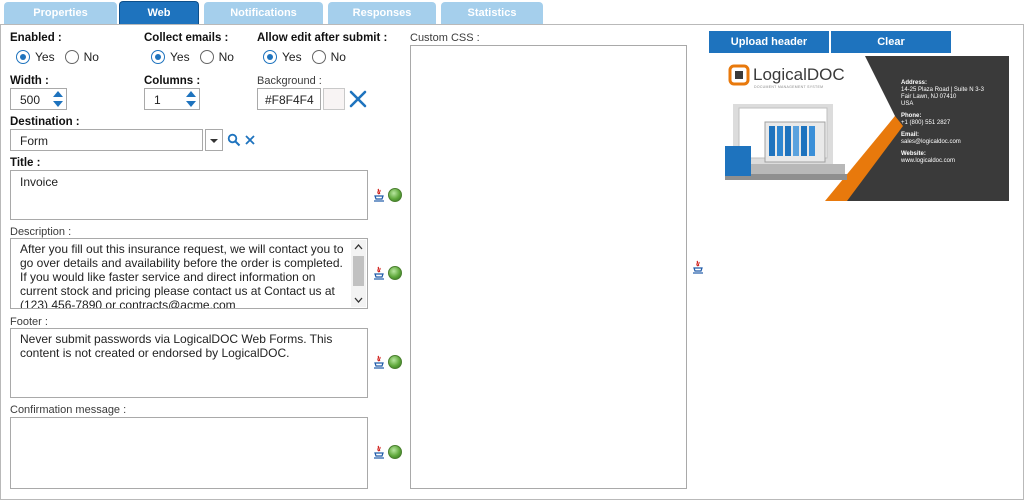  What do you see at coordinates (358, 271) in the screenshot?
I see `scroll-thumb` at bounding box center [358, 271].